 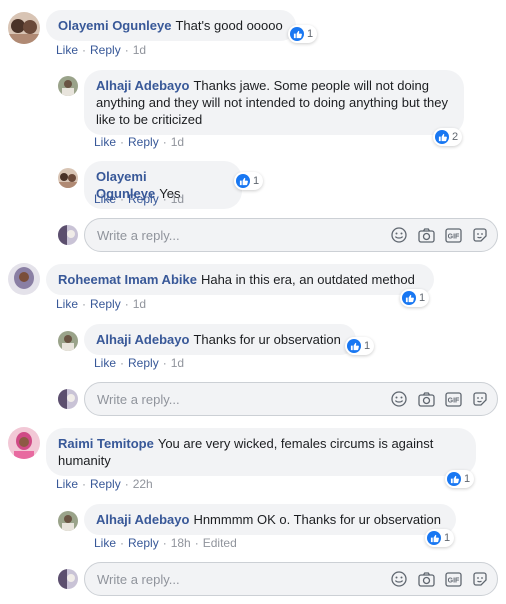 I want to click on comment-actions: Like · Reply · 22h, so click(x=104, y=484).